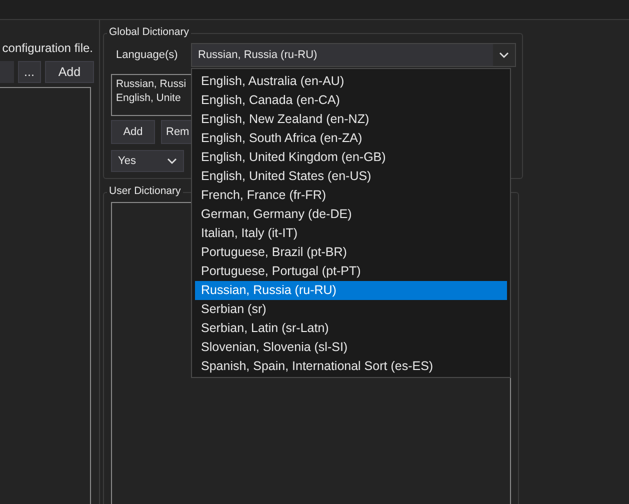 The height and width of the screenshot is (504, 629). Describe the element at coordinates (145, 191) in the screenshot. I see `group-title: User Dictionary` at that location.